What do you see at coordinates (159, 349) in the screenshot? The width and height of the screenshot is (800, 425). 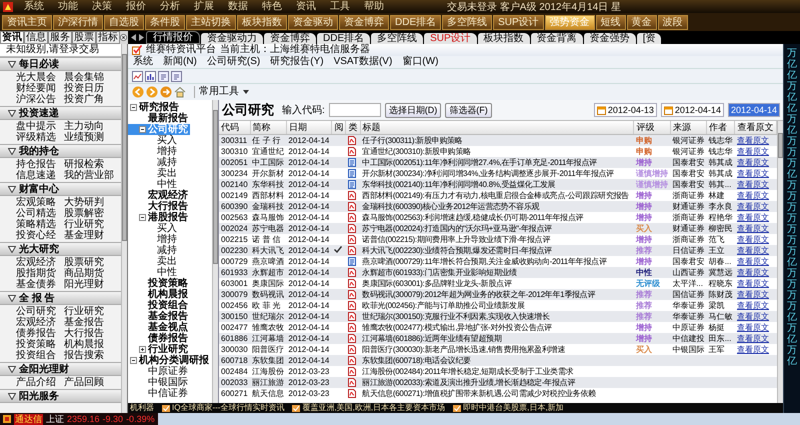 I see `tree-item: 行业研究` at bounding box center [159, 349].